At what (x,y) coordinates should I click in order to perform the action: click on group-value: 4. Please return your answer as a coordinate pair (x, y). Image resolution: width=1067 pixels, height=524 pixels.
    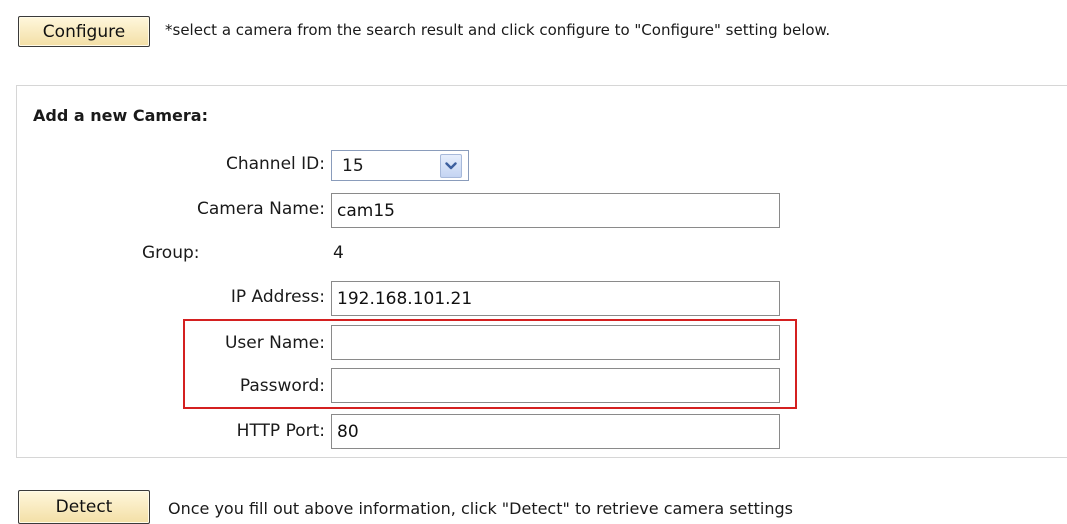
    Looking at the image, I should click on (338, 253).